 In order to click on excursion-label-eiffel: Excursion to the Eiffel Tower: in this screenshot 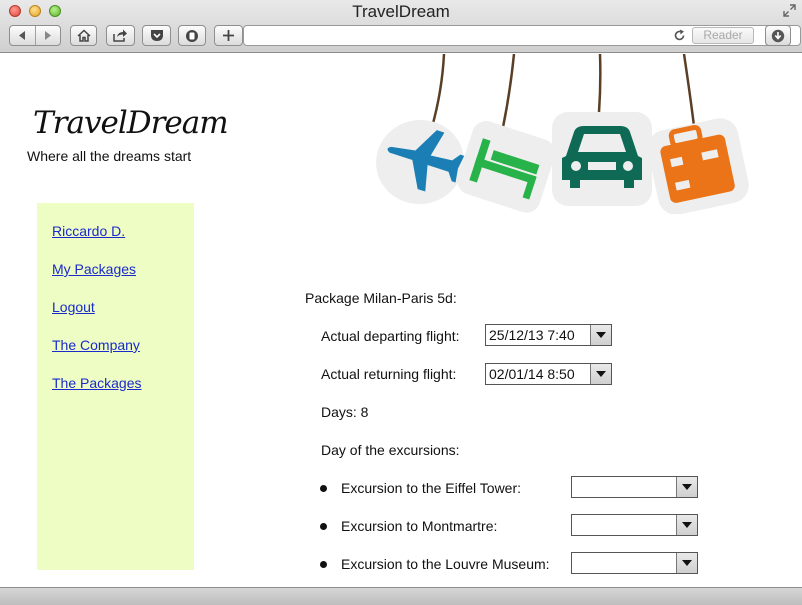, I will do `click(431, 488)`.